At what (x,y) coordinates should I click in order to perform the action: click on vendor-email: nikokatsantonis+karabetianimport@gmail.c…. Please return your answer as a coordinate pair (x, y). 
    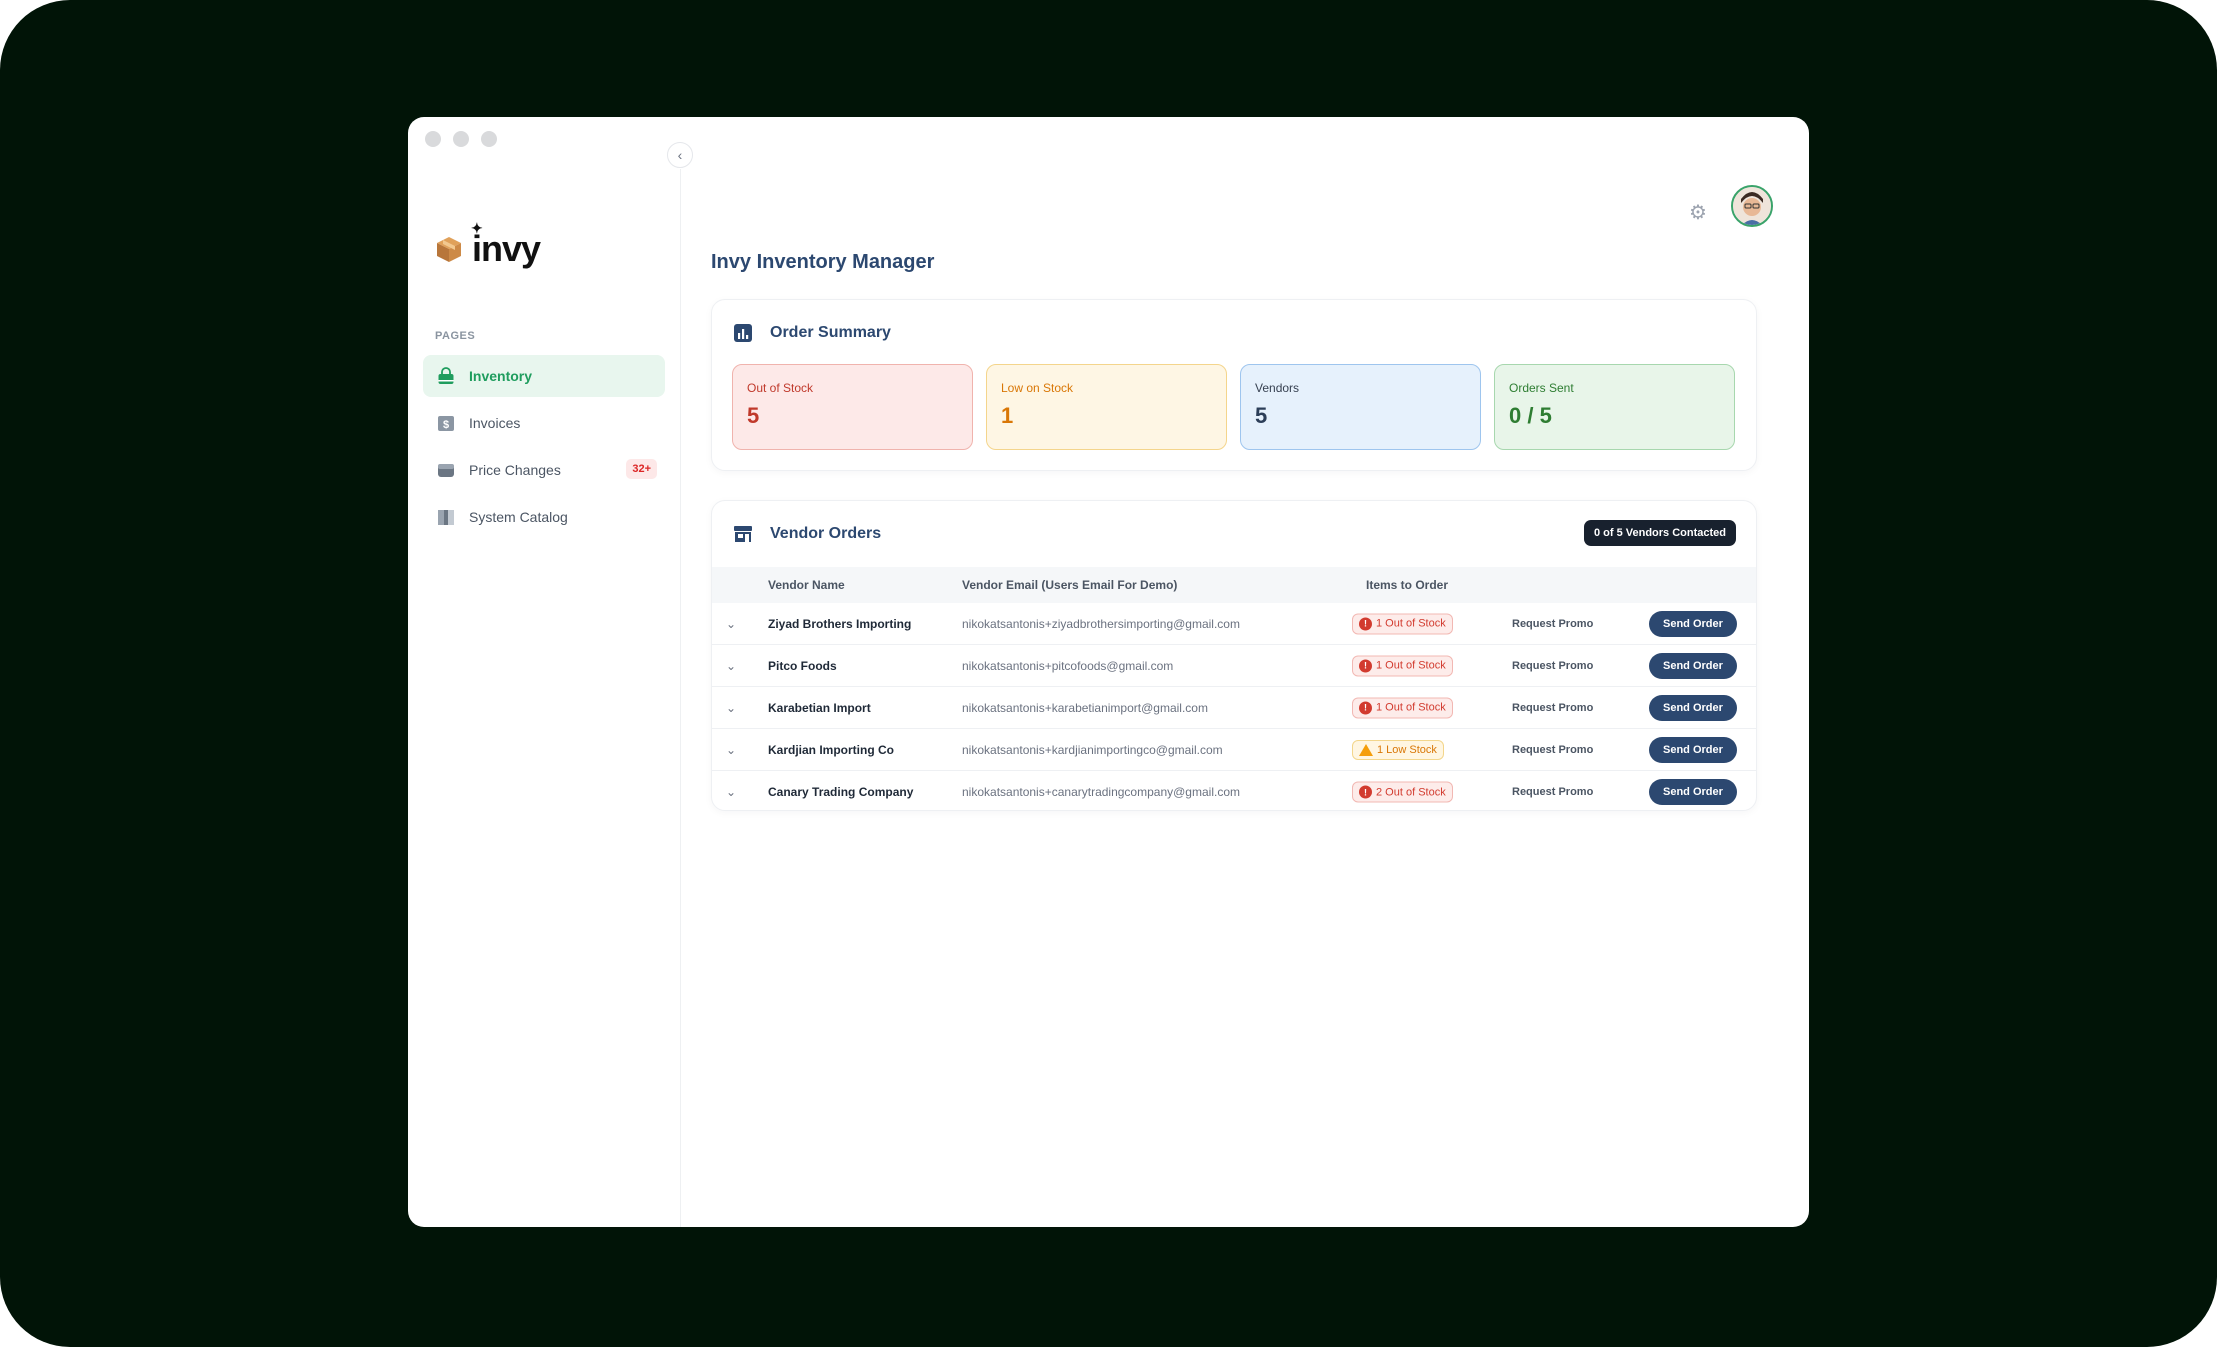
    Looking at the image, I should click on (1085, 707).